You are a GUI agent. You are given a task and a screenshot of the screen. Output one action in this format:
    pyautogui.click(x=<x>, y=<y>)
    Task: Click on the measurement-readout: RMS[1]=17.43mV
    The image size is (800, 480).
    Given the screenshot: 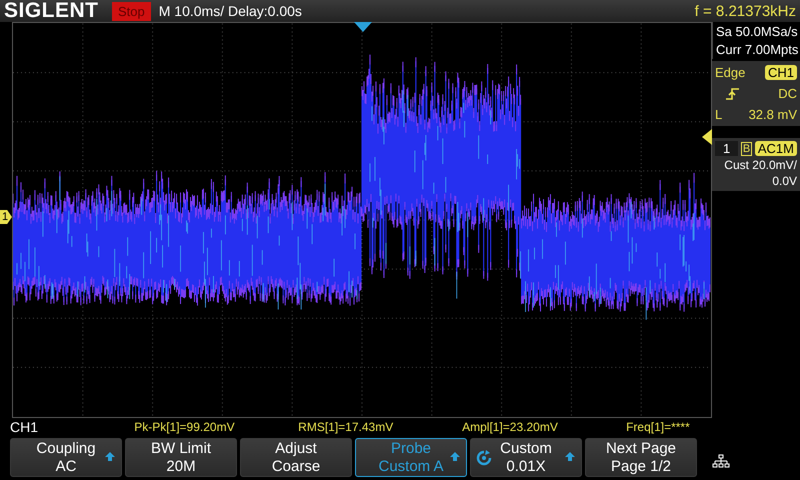 What is the action you would take?
    pyautogui.click(x=346, y=427)
    